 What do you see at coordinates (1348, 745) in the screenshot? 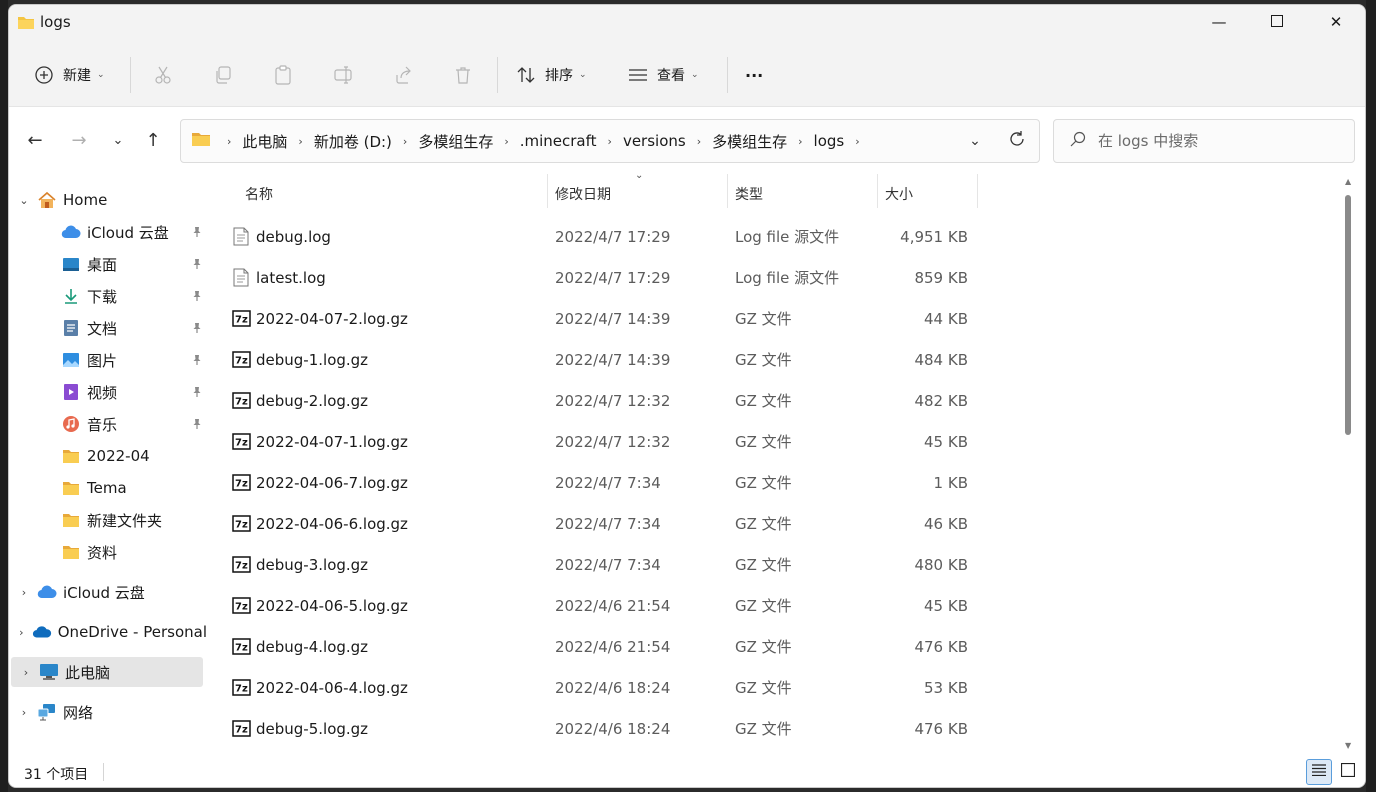
I see `scroll-down-arrow-icon: ▼` at bounding box center [1348, 745].